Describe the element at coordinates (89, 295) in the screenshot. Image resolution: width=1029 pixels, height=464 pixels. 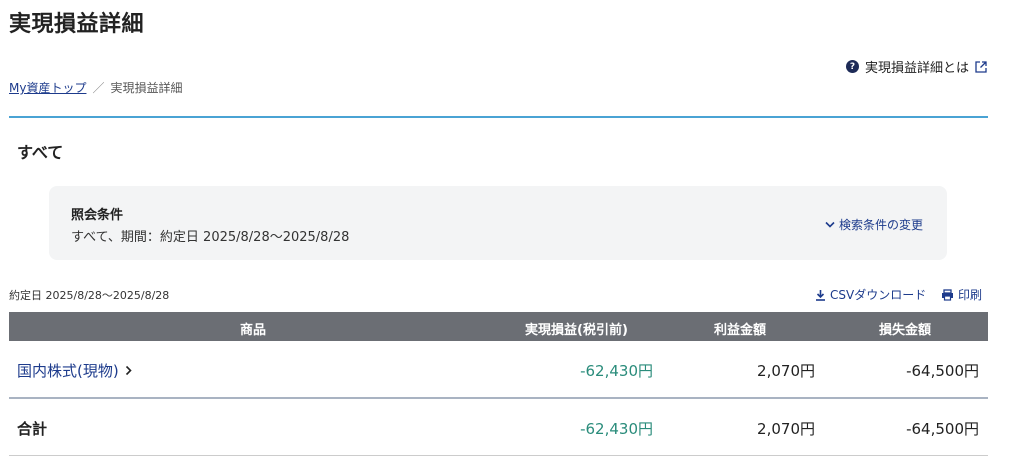
I see `period-label: 約定日 2025/8/28〜2025/8/28` at that location.